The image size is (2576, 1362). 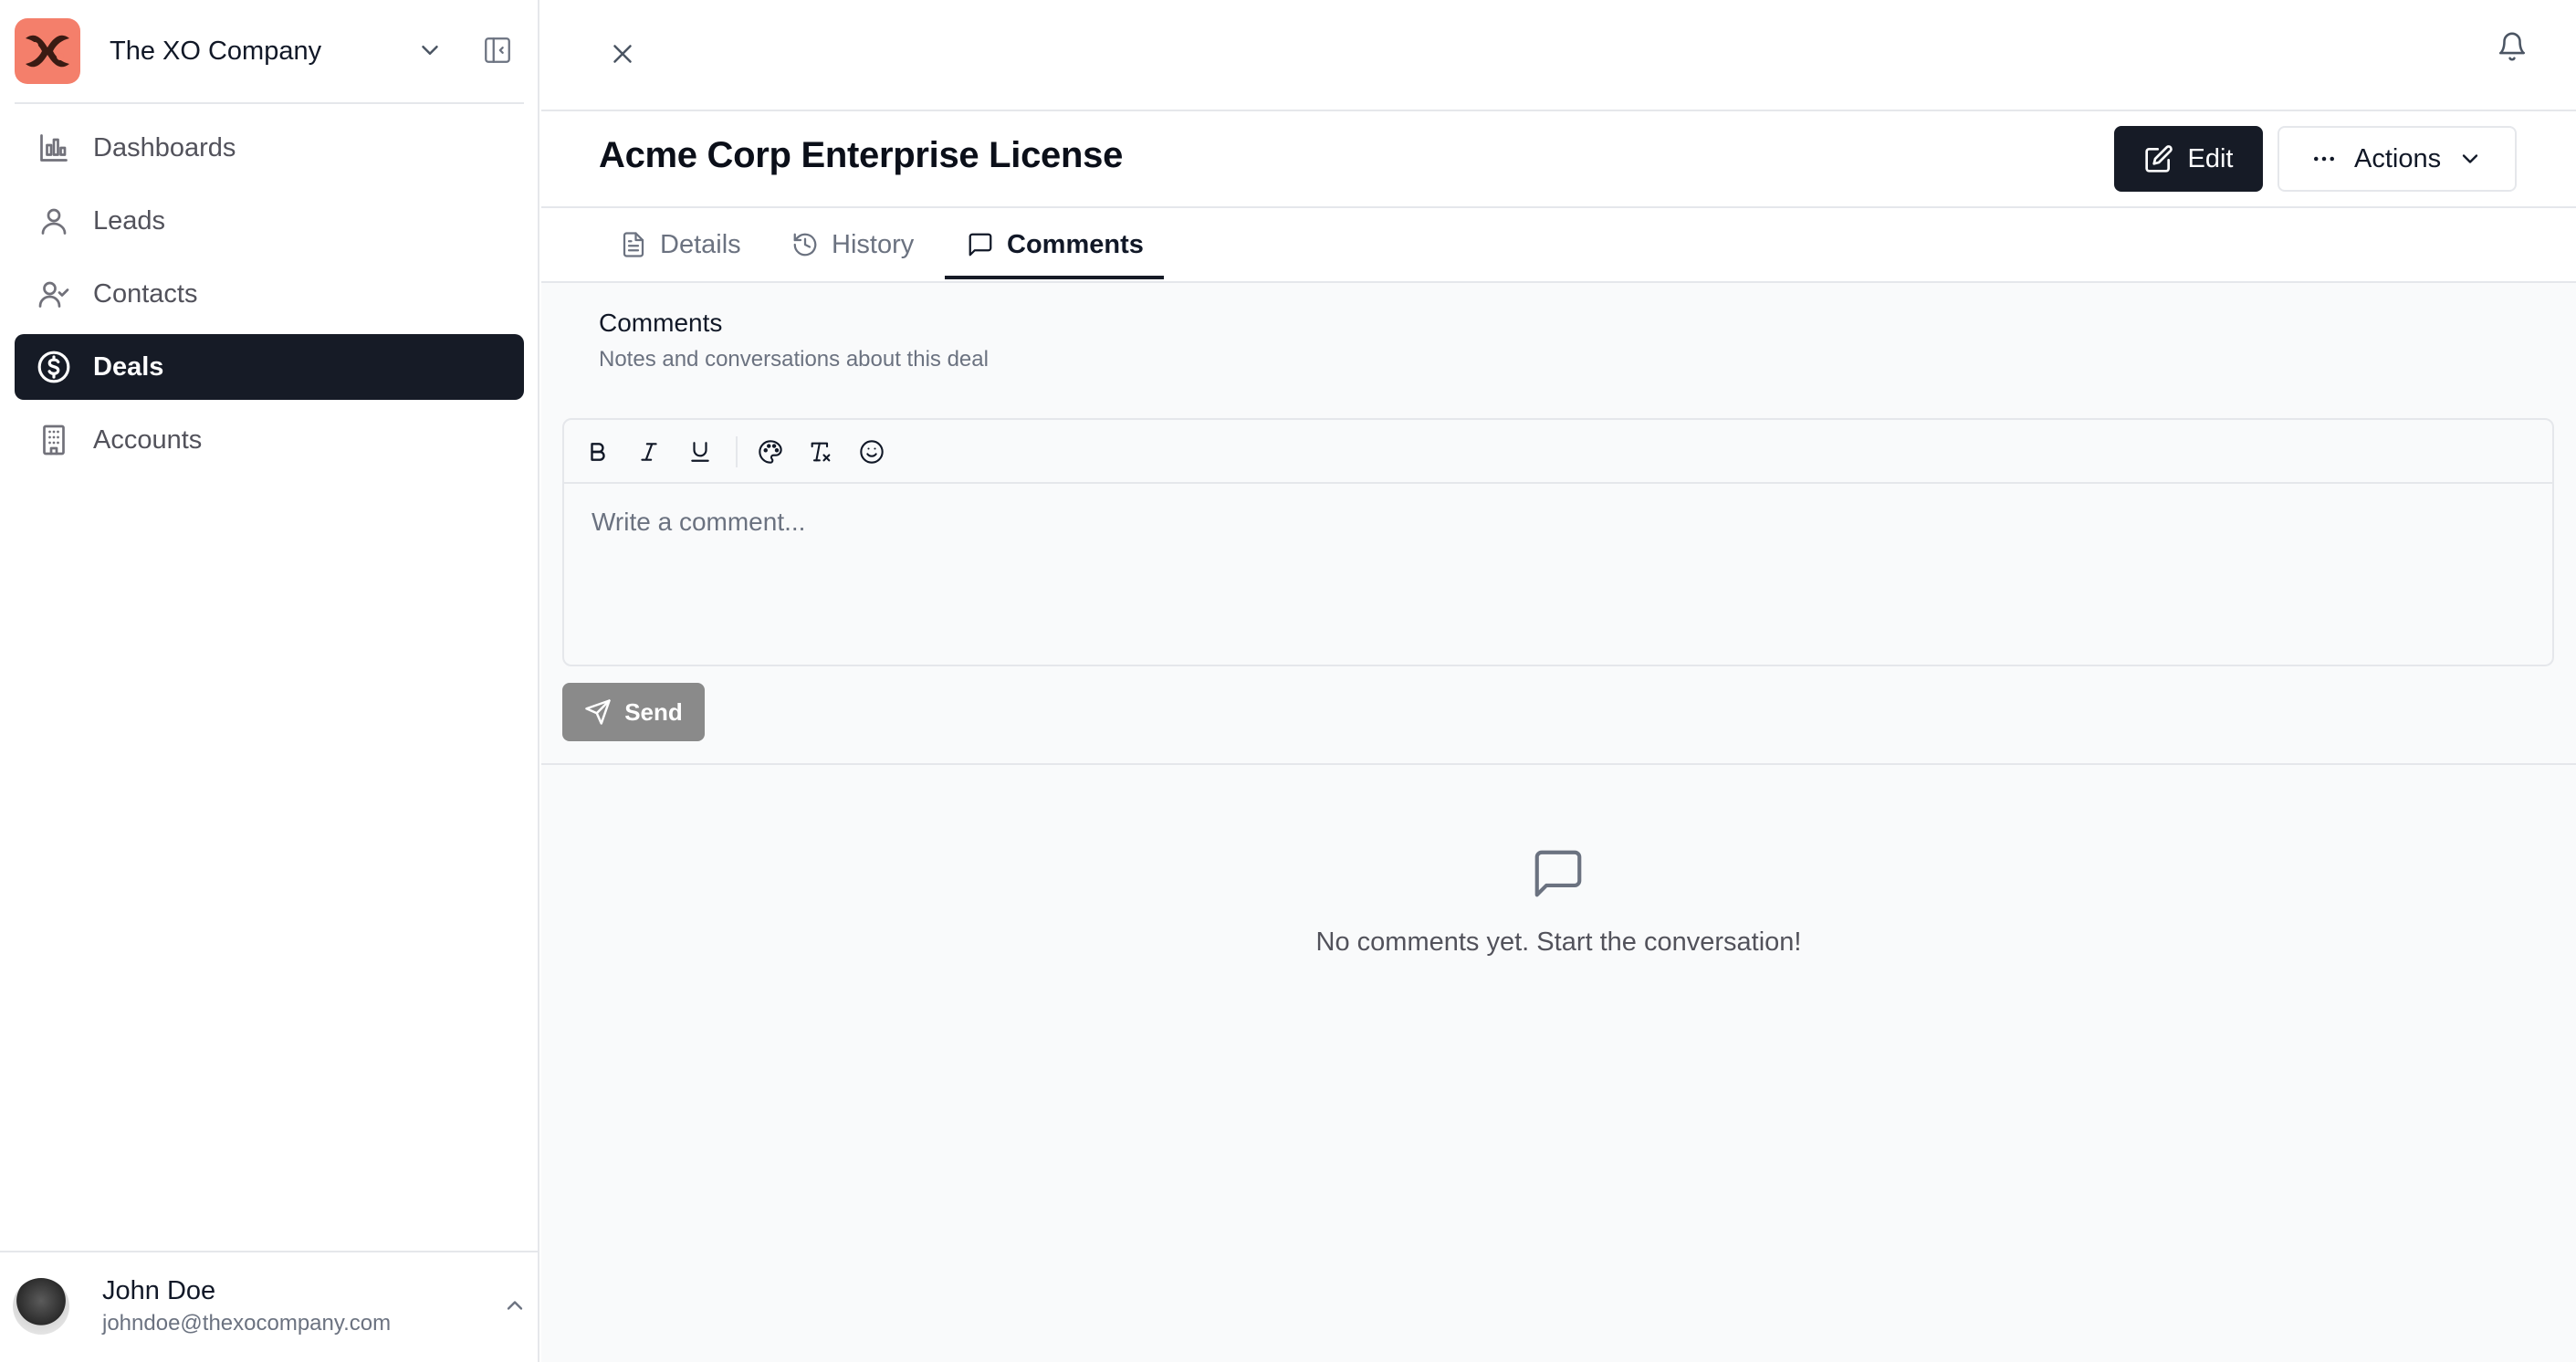 I want to click on italic-icon, so click(x=649, y=452).